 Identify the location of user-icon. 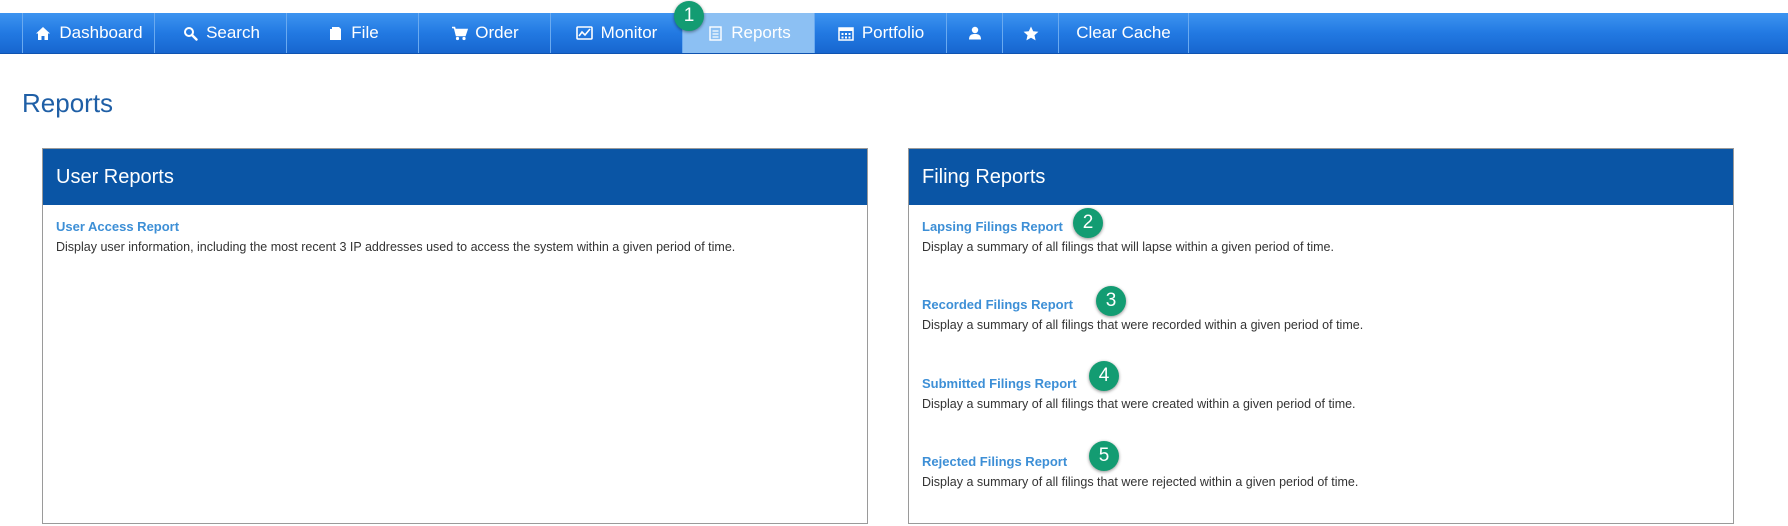
(975, 33).